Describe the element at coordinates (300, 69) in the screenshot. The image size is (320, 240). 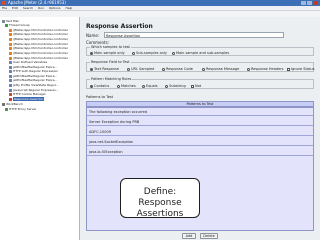
I see `ignore-status-checkbox: Ignore Status` at that location.